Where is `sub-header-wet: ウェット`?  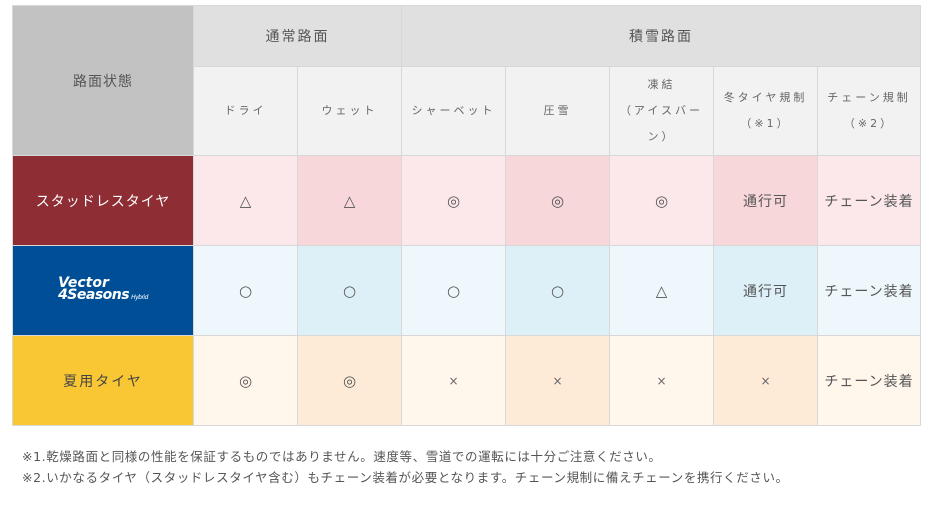
sub-header-wet: ウェット is located at coordinates (349, 111).